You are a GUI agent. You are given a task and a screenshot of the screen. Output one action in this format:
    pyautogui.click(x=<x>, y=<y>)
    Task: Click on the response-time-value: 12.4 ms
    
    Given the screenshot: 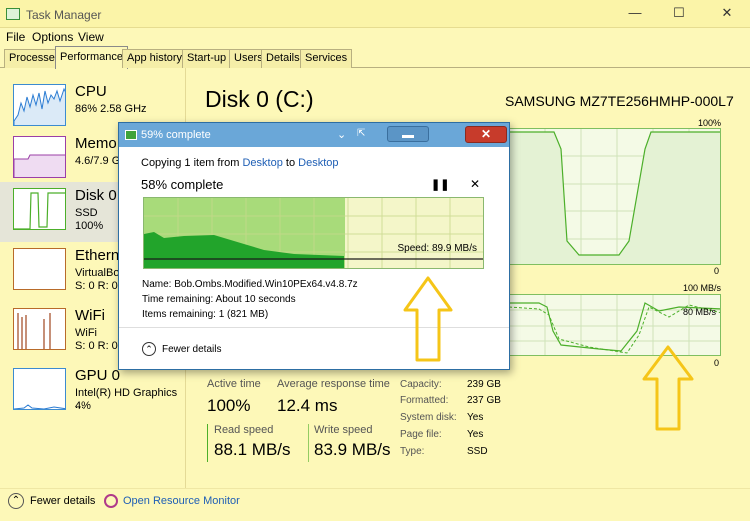 What is the action you would take?
    pyautogui.click(x=307, y=405)
    